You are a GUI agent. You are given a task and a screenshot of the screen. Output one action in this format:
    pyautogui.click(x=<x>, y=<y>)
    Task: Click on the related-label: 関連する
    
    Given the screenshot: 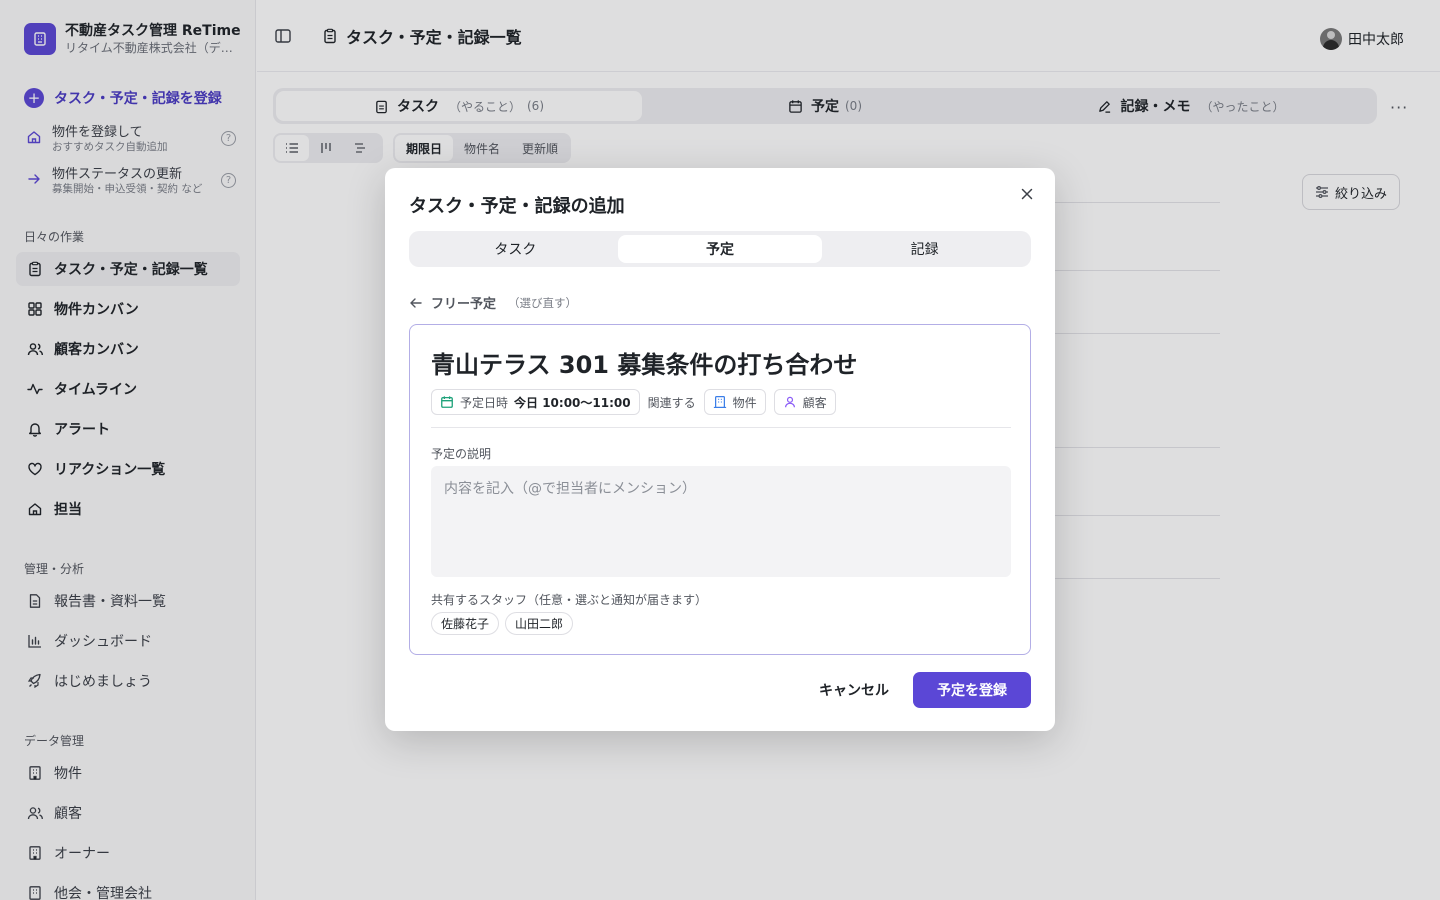 What is the action you would take?
    pyautogui.click(x=671, y=402)
    